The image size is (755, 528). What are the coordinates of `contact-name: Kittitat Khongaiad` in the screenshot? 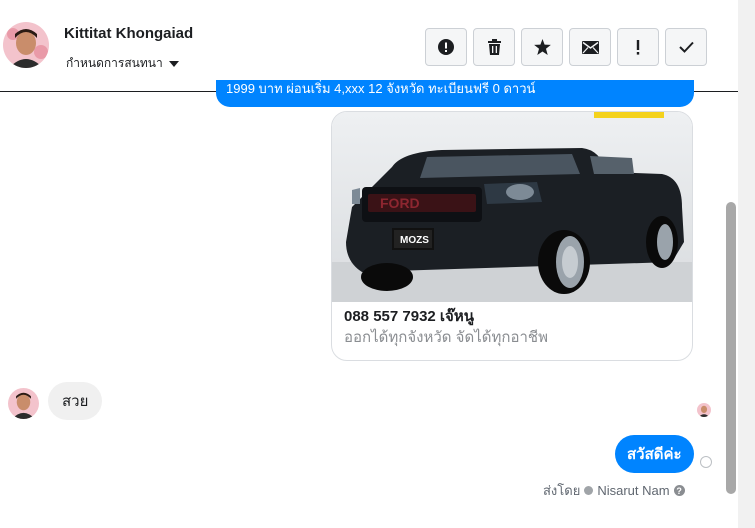 It's located at (128, 33).